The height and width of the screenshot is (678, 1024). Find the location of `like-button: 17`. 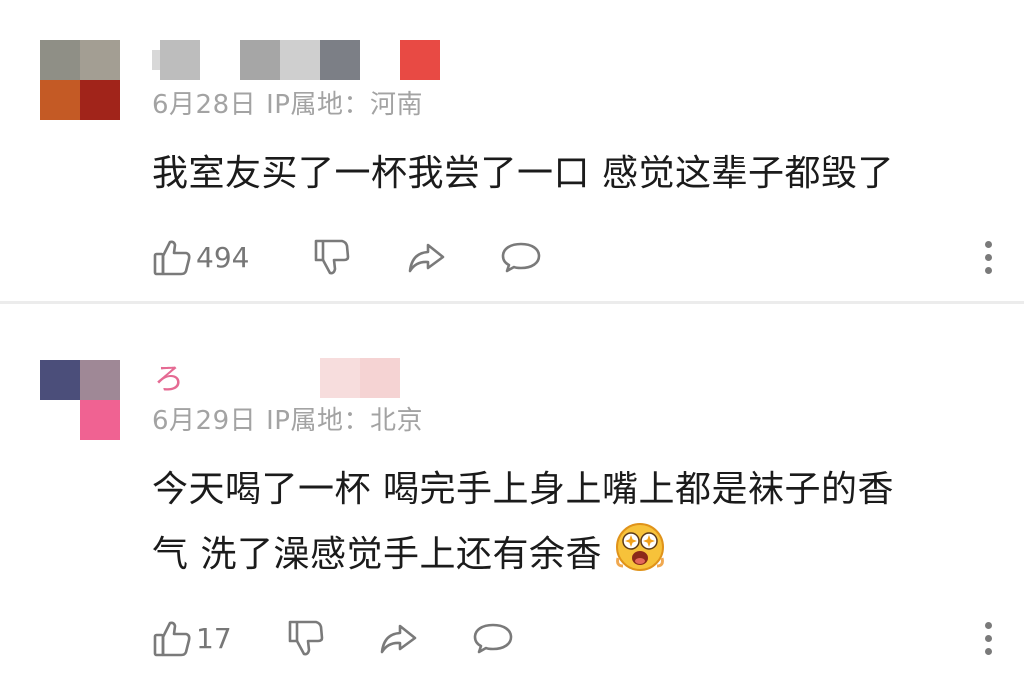

like-button: 17 is located at coordinates (192, 638).